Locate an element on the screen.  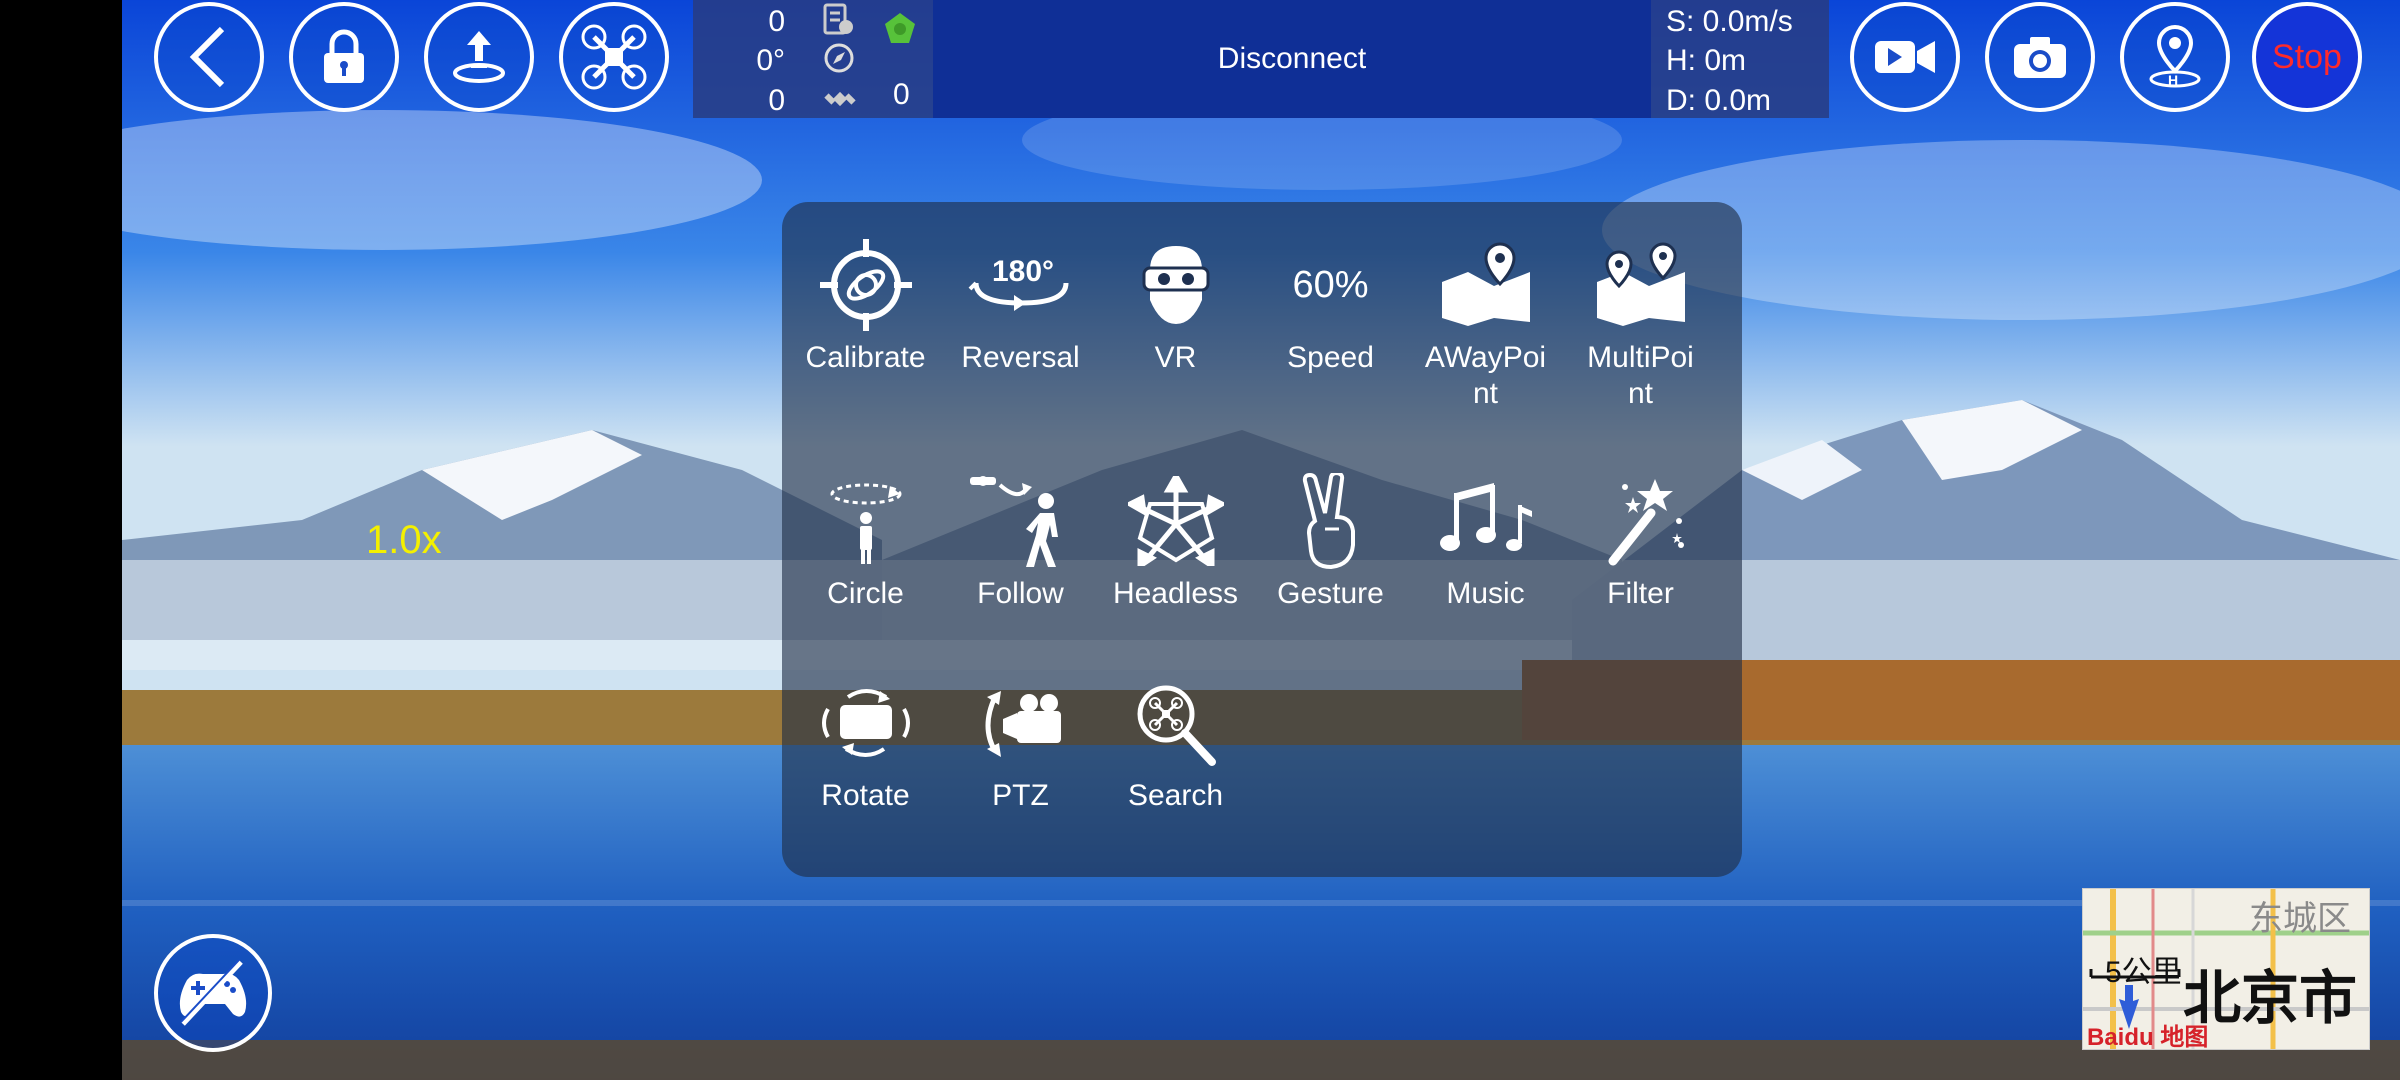
menu-item-rotate: Rotate is located at coordinates (865, 741).